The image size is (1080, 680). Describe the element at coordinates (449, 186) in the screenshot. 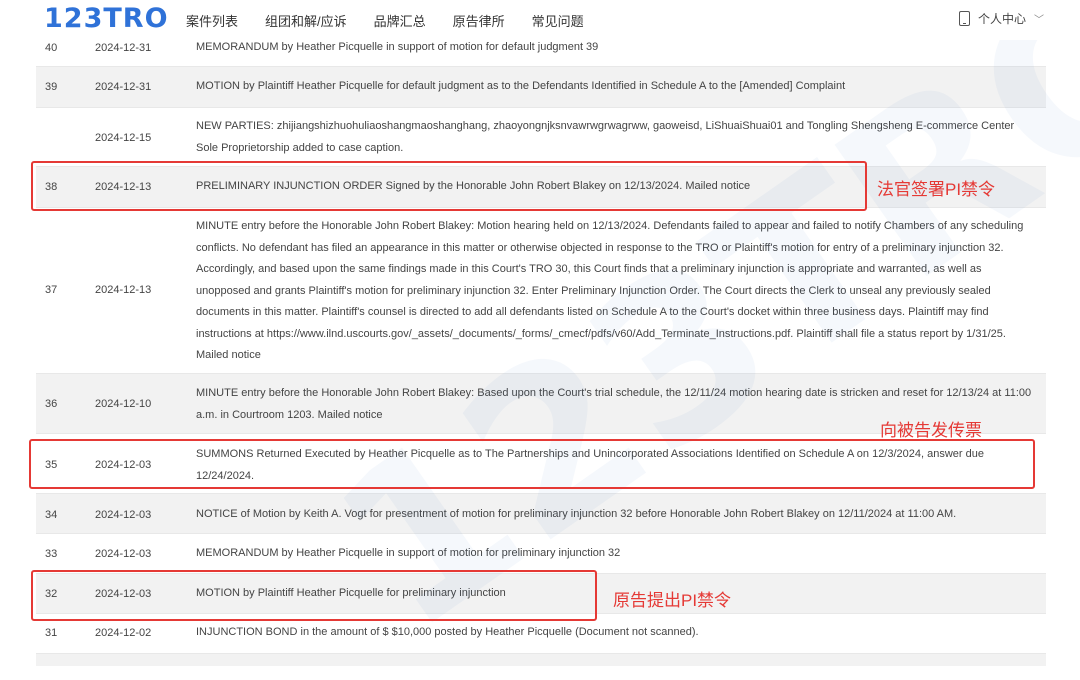

I see `highlight-box-pi-order` at that location.